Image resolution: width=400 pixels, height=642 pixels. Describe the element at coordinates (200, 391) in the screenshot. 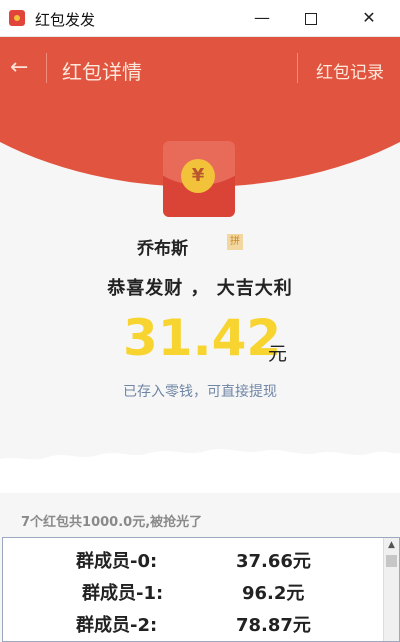

I see `deposit-note-link: 已存入零钱，可直接提现` at that location.